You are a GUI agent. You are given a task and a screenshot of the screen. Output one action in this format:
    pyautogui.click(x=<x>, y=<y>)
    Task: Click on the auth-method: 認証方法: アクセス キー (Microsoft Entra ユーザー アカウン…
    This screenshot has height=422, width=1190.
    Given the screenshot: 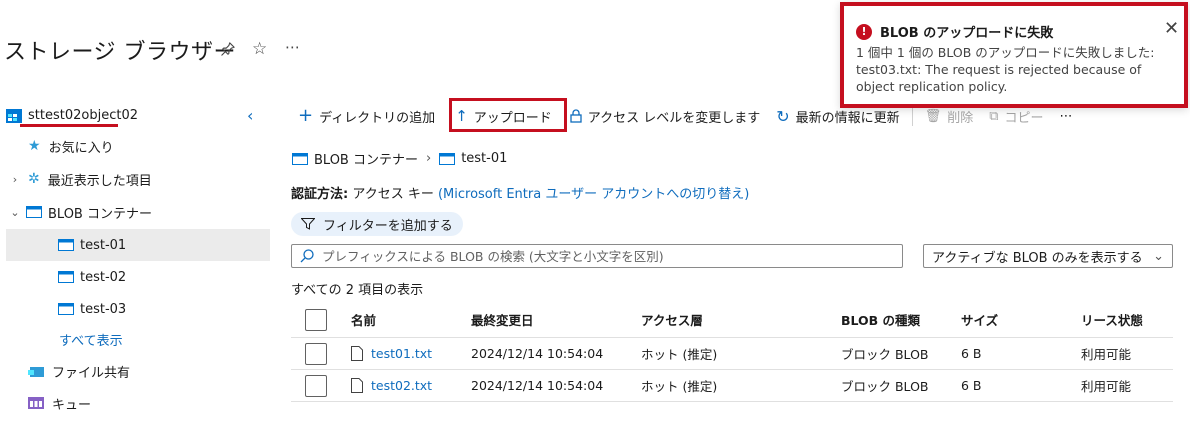 What is the action you would take?
    pyautogui.click(x=520, y=194)
    